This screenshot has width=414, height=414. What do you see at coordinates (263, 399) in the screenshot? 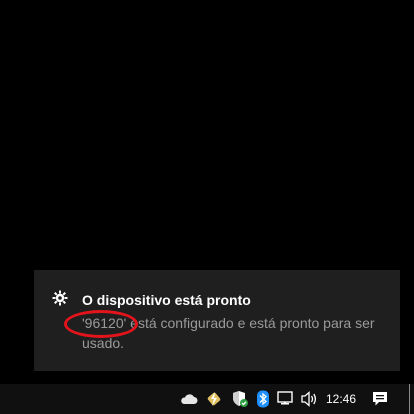
I see `bluetooth-icon` at bounding box center [263, 399].